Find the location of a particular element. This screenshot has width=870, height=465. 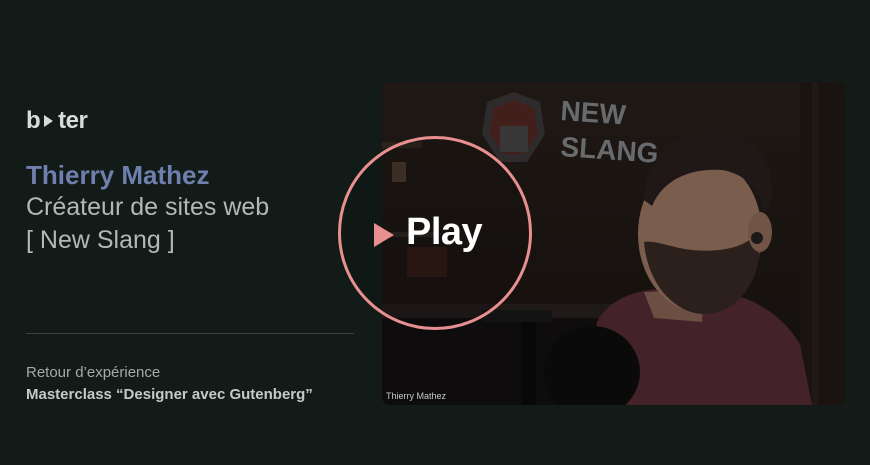

speaker-name: Thierry Mathez is located at coordinates (118, 175).